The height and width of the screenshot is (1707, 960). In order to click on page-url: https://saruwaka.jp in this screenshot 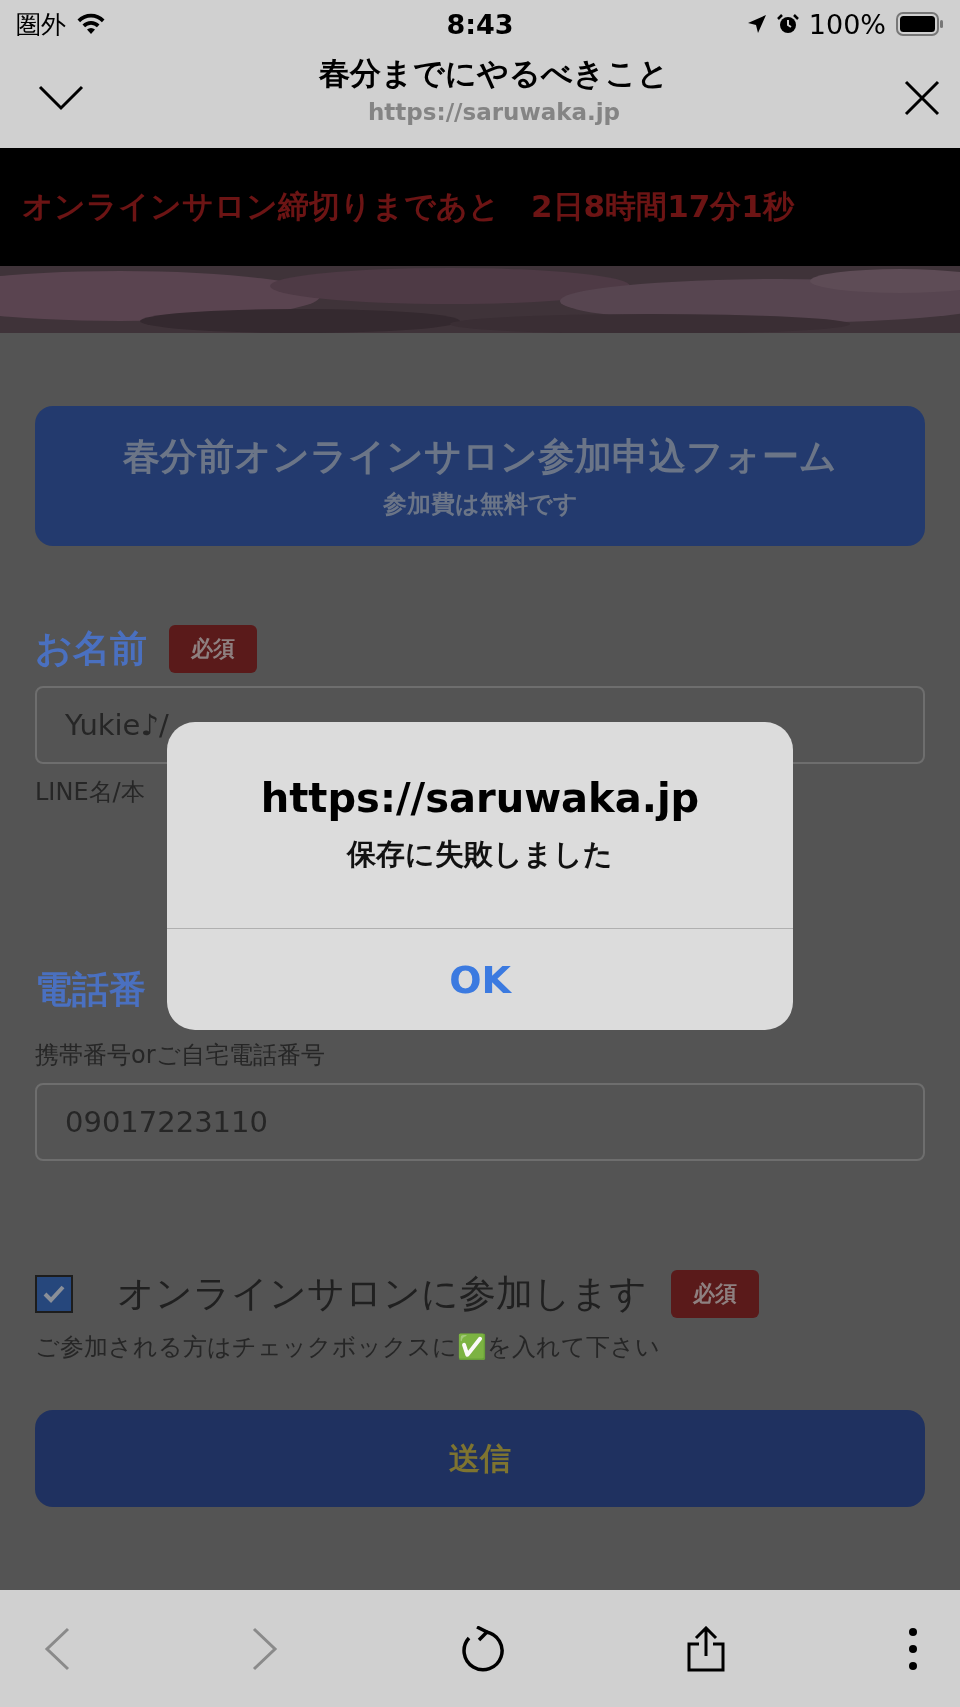, I will do `click(494, 112)`.